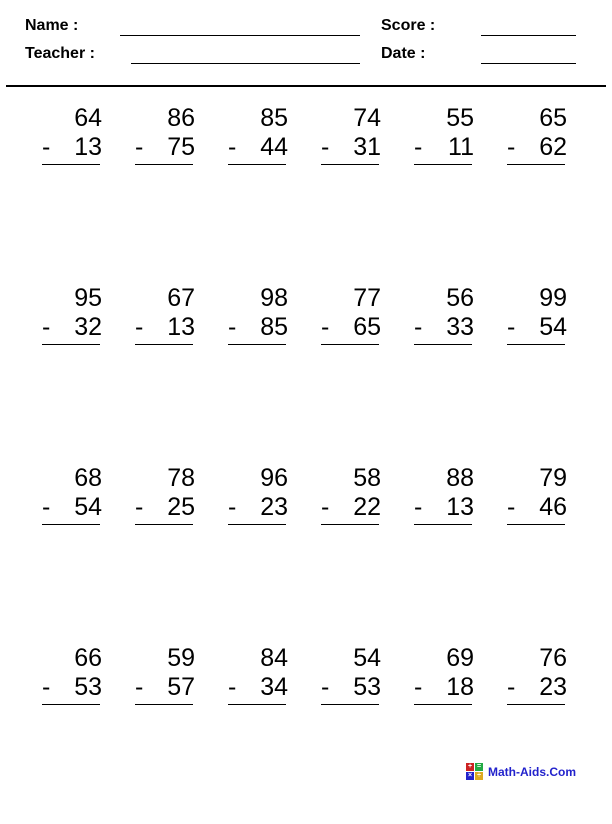  I want to click on minuend: 77, so click(367, 298).